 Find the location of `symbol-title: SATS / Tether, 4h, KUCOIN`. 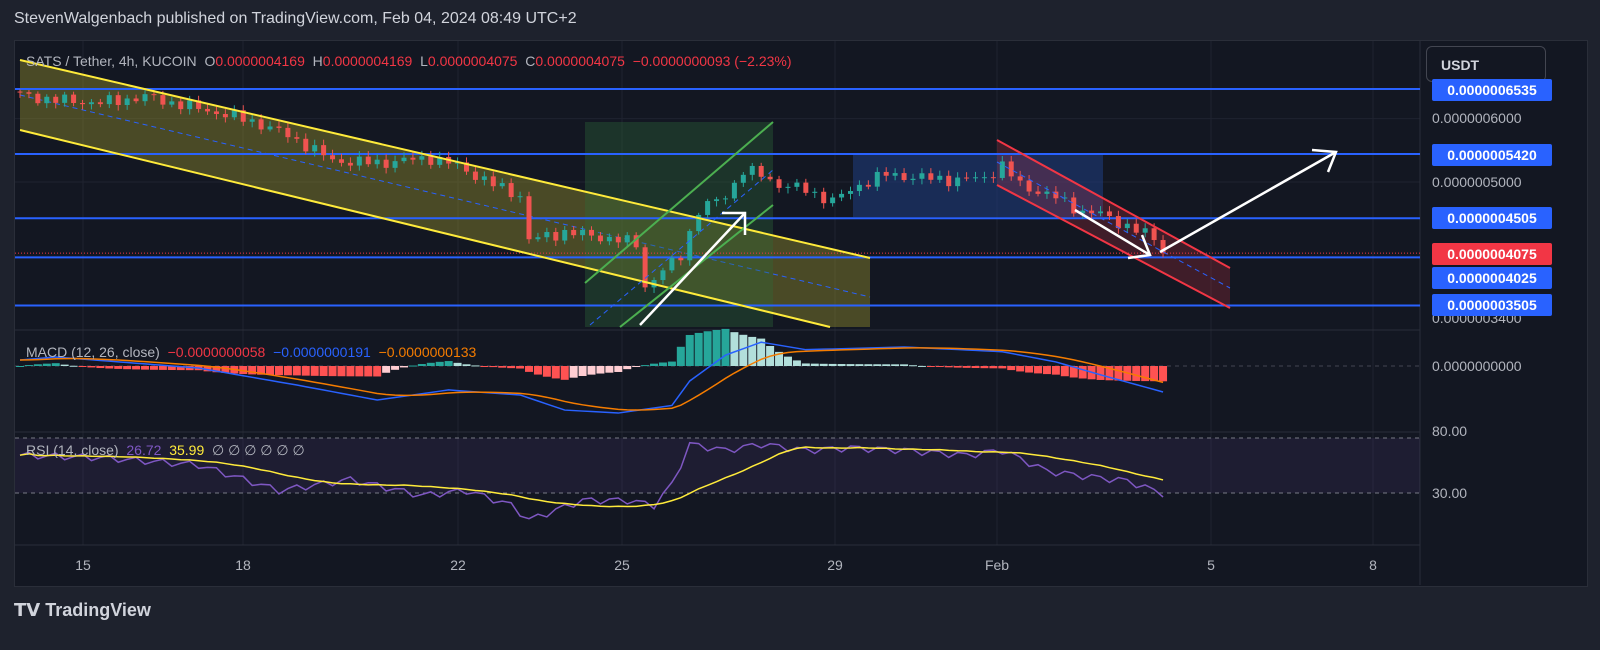

symbol-title: SATS / Tether, 4h, KUCOIN is located at coordinates (111, 61).